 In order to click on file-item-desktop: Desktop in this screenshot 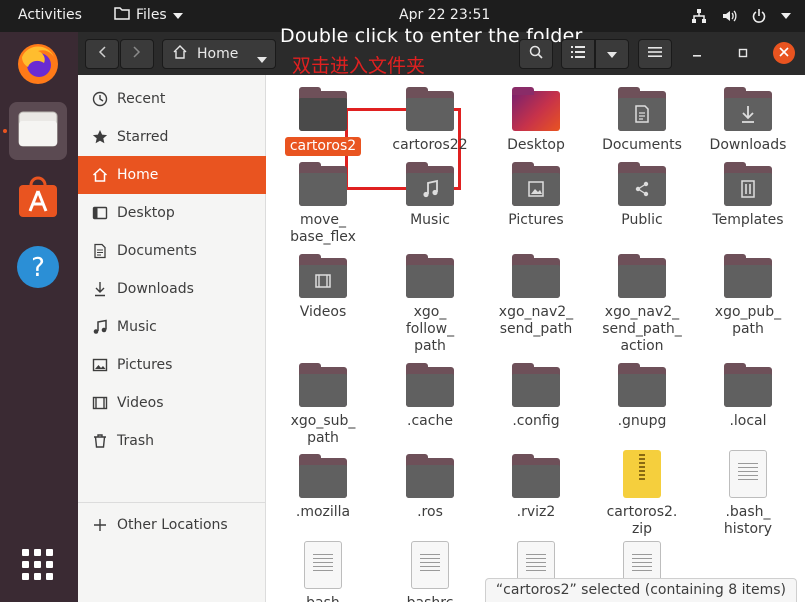, I will do `click(536, 118)`.